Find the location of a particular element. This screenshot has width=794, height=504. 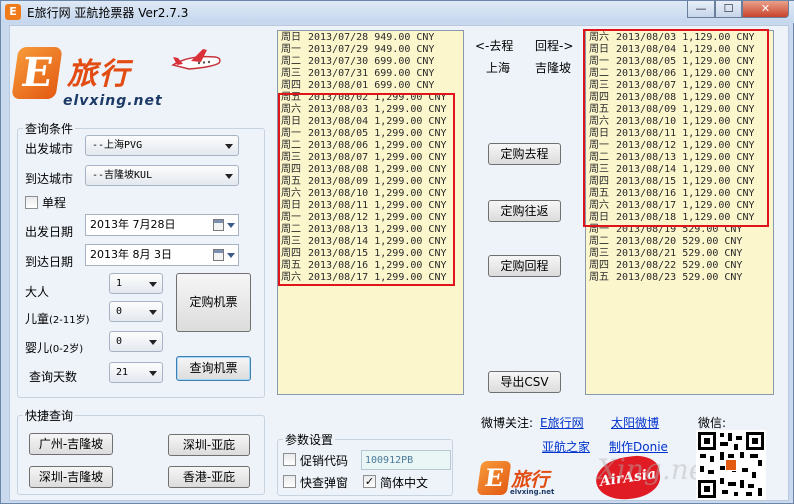

outbound-fare-row: 周四 2013/08/01 699.00 CNY is located at coordinates (370, 86).